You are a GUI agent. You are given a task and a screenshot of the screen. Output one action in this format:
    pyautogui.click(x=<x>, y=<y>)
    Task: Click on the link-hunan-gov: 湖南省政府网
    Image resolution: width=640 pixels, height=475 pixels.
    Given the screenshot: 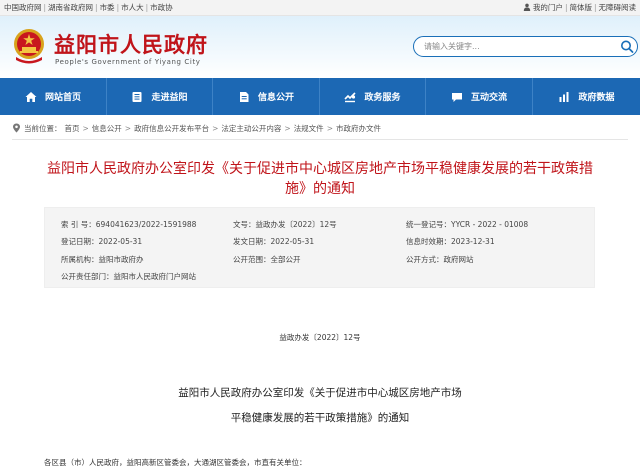 What is the action you would take?
    pyautogui.click(x=70, y=7)
    